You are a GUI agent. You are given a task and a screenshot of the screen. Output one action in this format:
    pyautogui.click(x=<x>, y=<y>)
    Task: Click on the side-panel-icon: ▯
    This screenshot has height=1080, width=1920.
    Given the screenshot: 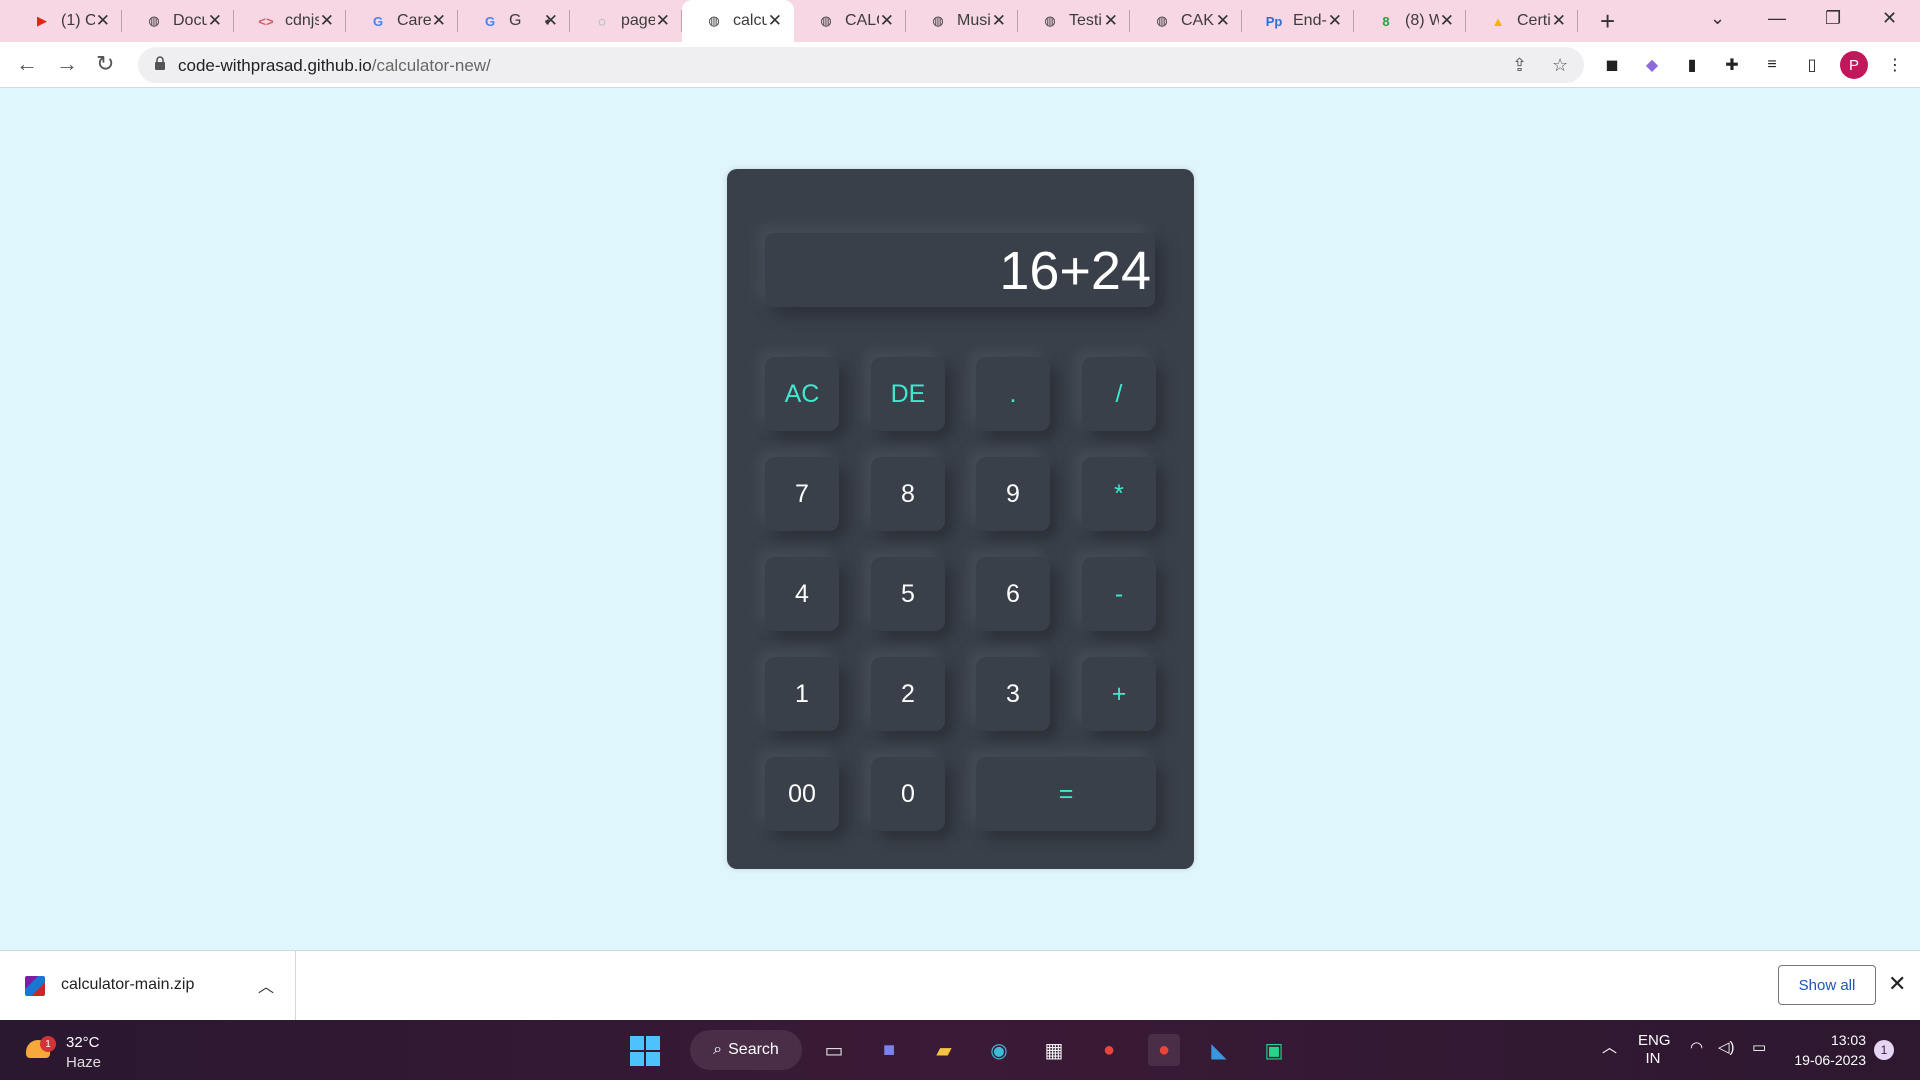 What is the action you would take?
    pyautogui.click(x=1812, y=65)
    